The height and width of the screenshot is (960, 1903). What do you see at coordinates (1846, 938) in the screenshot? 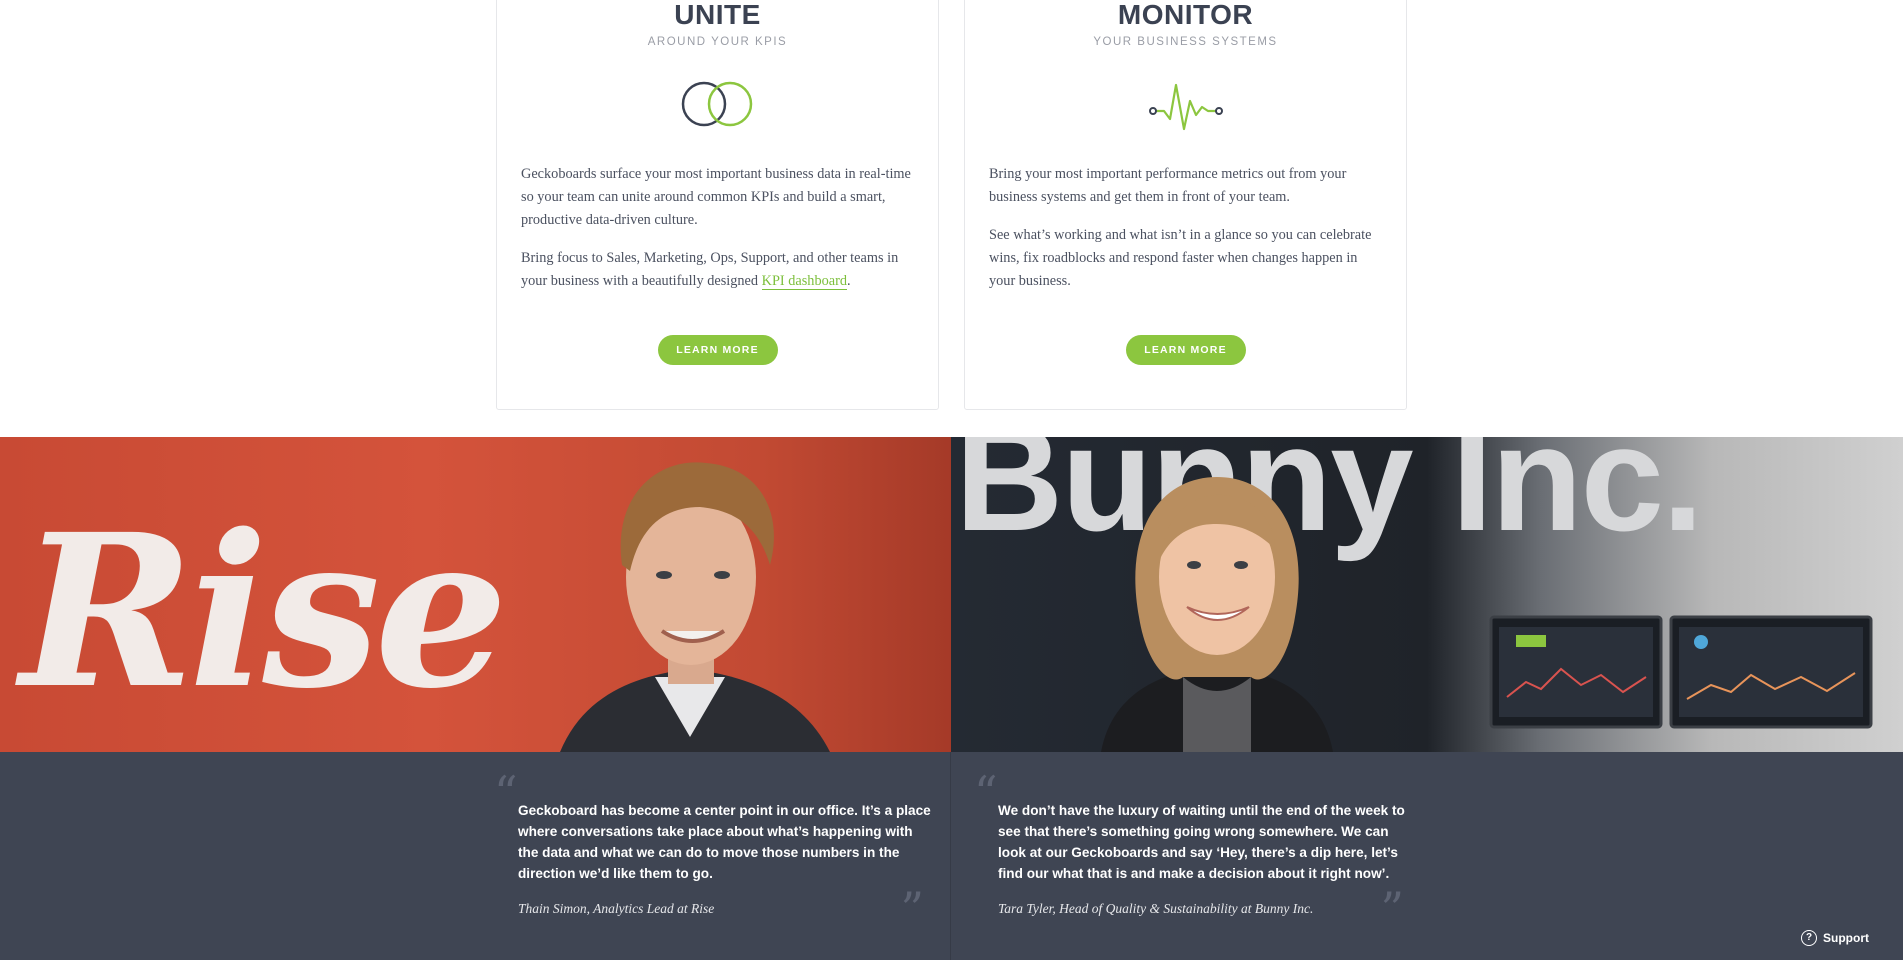
I see `support-label: Support` at bounding box center [1846, 938].